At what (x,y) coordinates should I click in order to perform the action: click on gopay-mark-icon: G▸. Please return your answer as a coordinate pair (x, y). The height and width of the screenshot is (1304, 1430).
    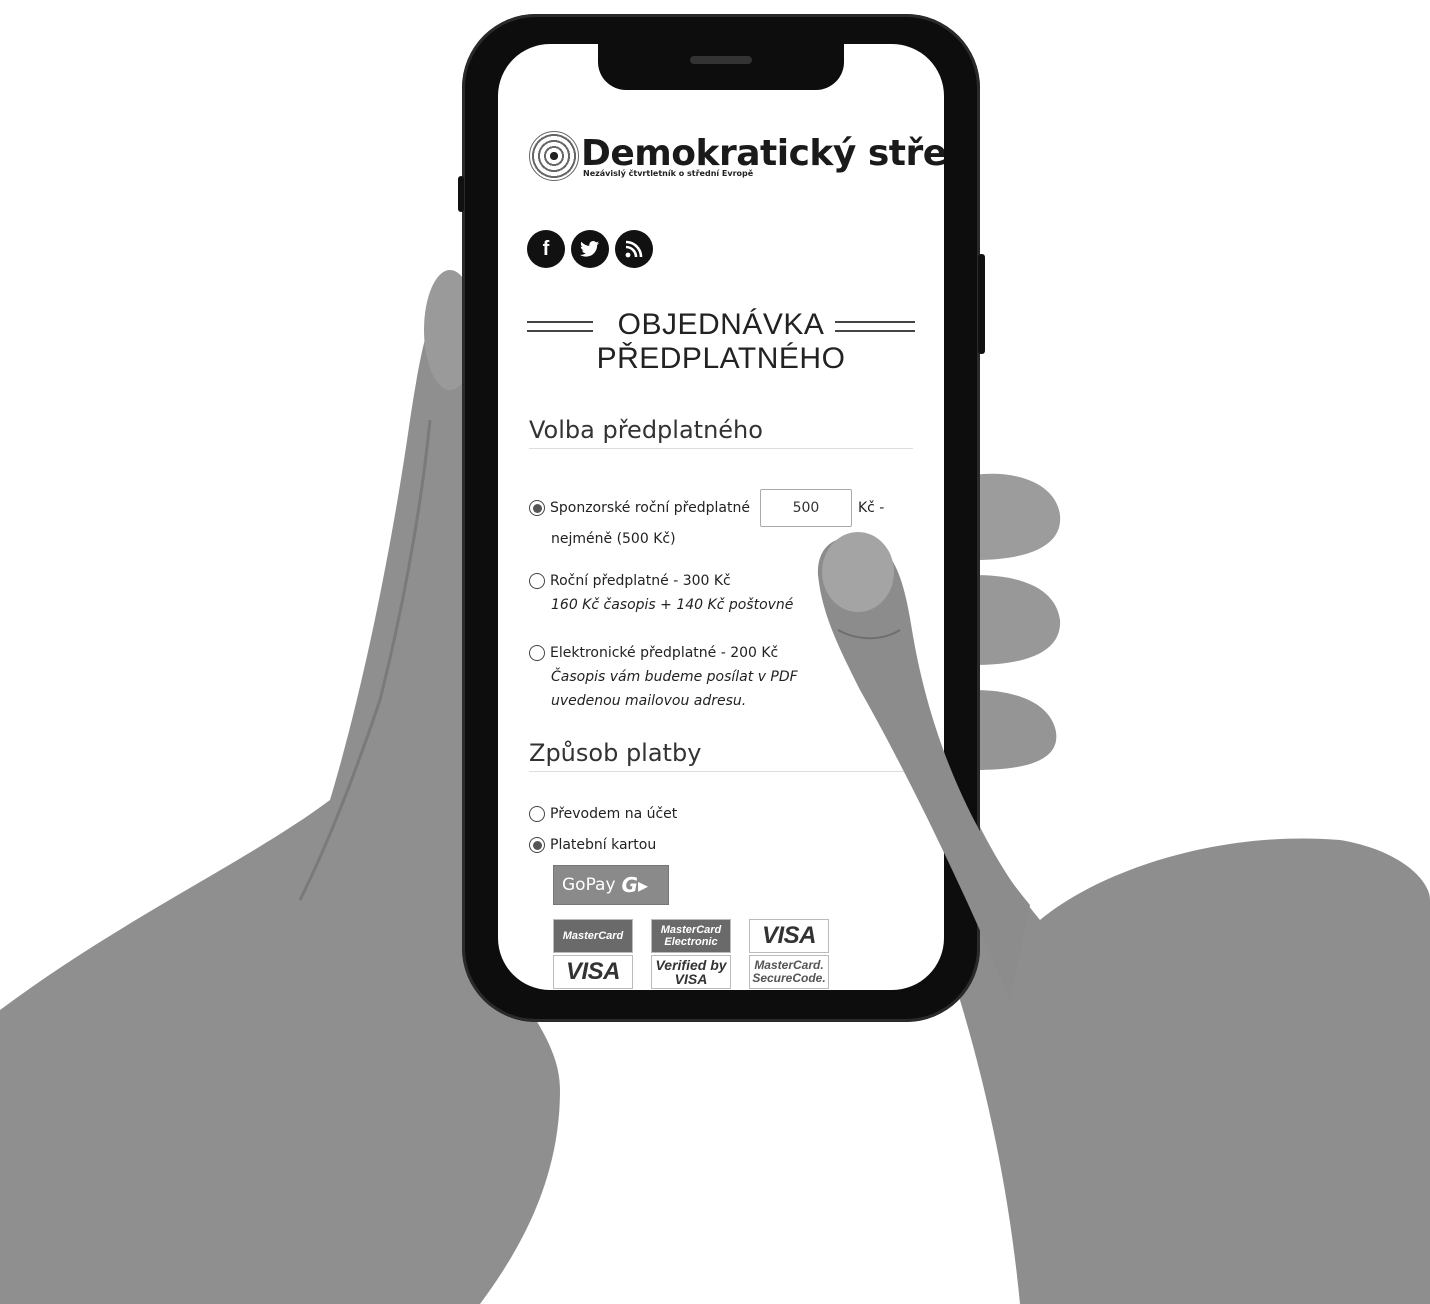
    Looking at the image, I should click on (635, 885).